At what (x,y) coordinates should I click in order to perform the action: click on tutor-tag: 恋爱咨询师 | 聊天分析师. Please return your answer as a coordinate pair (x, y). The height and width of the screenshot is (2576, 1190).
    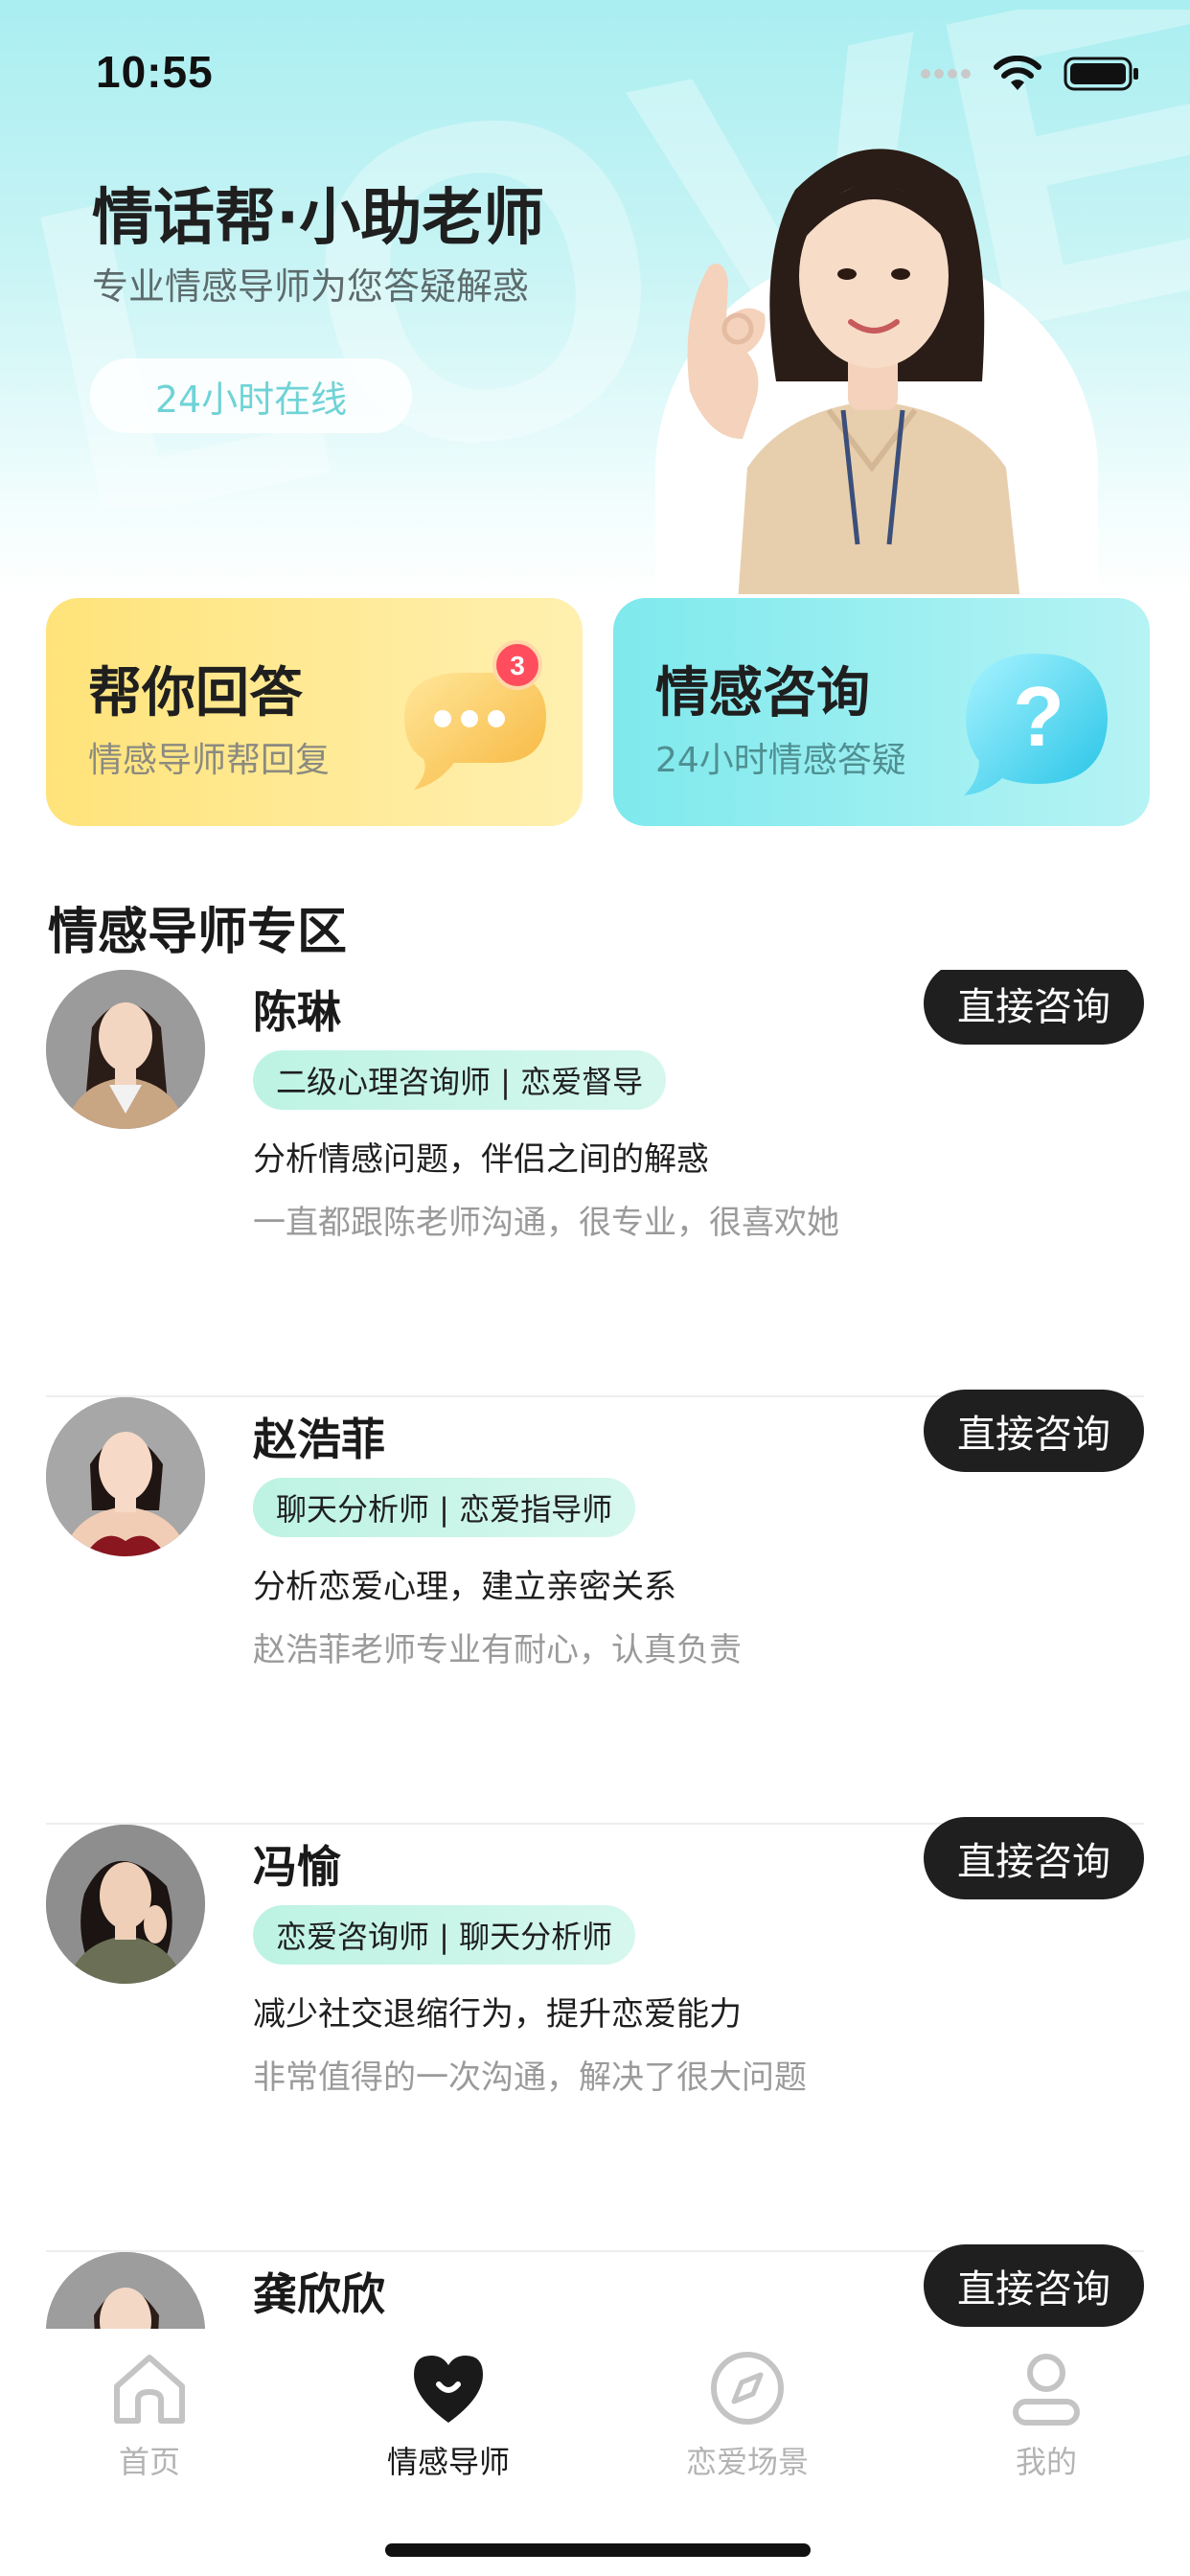
    Looking at the image, I should click on (445, 1935).